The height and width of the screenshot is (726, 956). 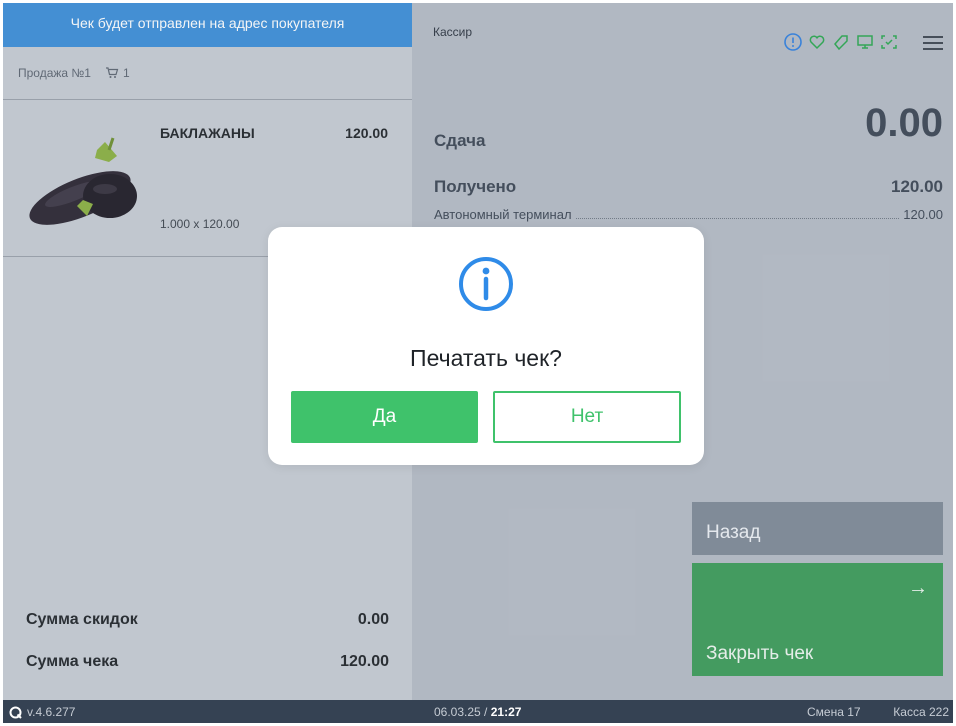 I want to click on version-info: v.4.6.277, so click(x=42, y=712).